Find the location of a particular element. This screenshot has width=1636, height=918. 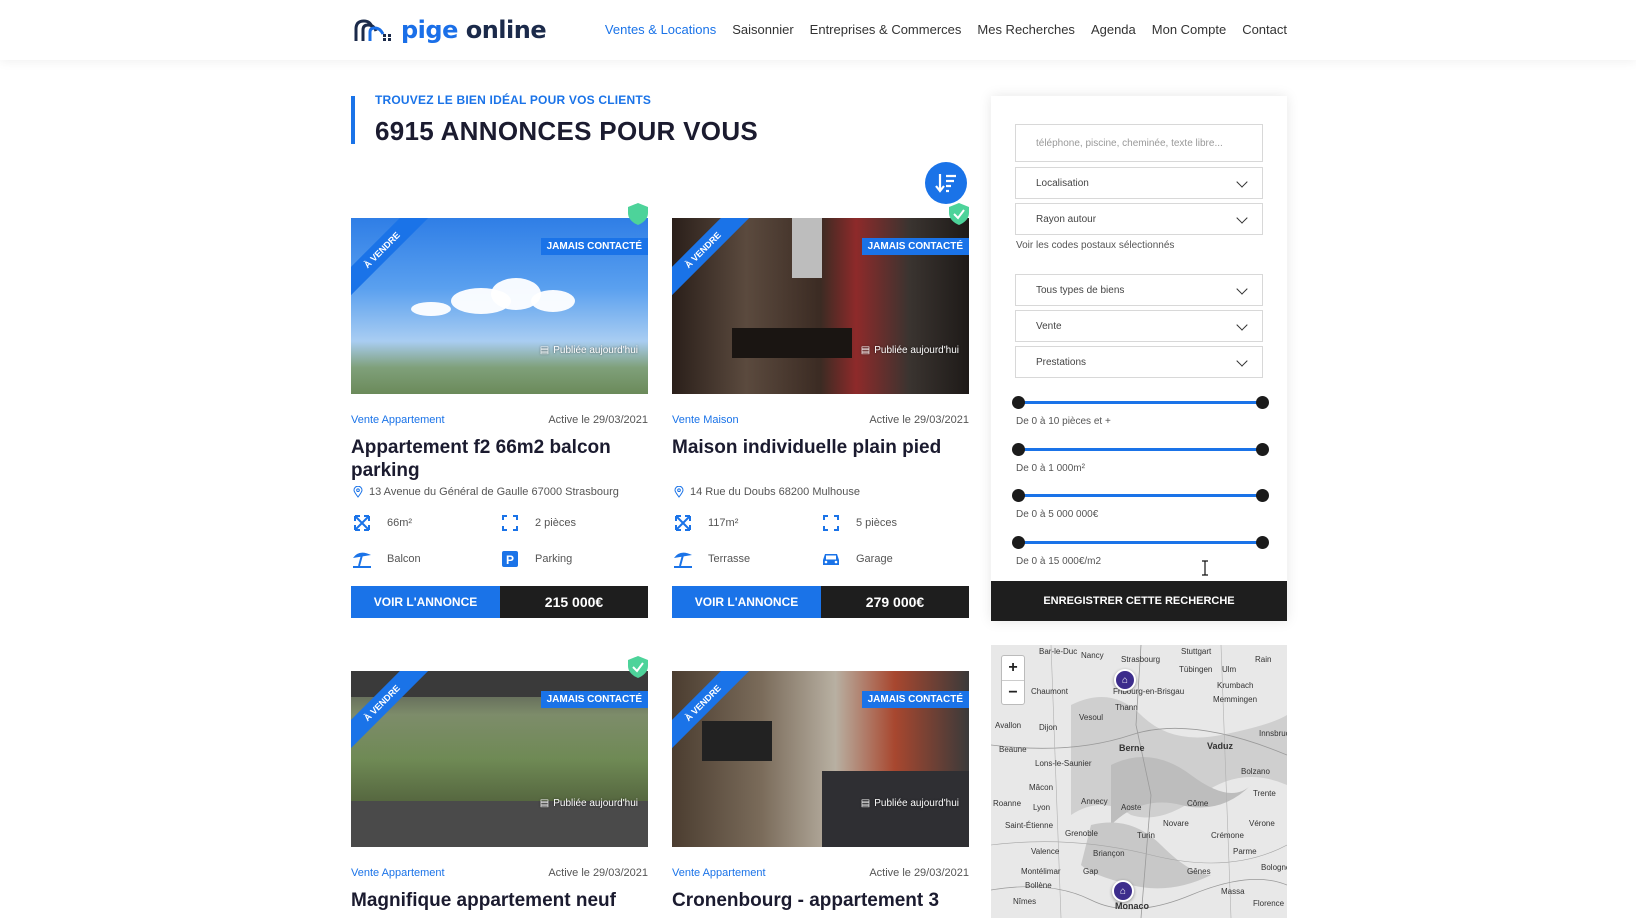

beach-umbrella-icon is located at coordinates (362, 559).